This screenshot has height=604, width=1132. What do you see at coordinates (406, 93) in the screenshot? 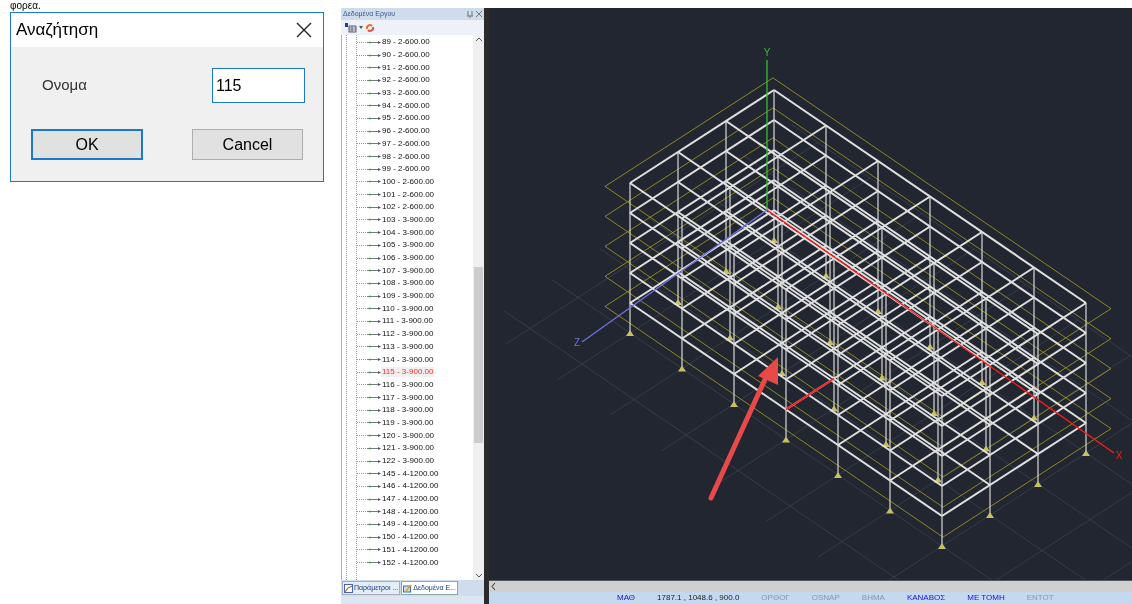
I see `tree-item: 93 - 2-600.00` at bounding box center [406, 93].